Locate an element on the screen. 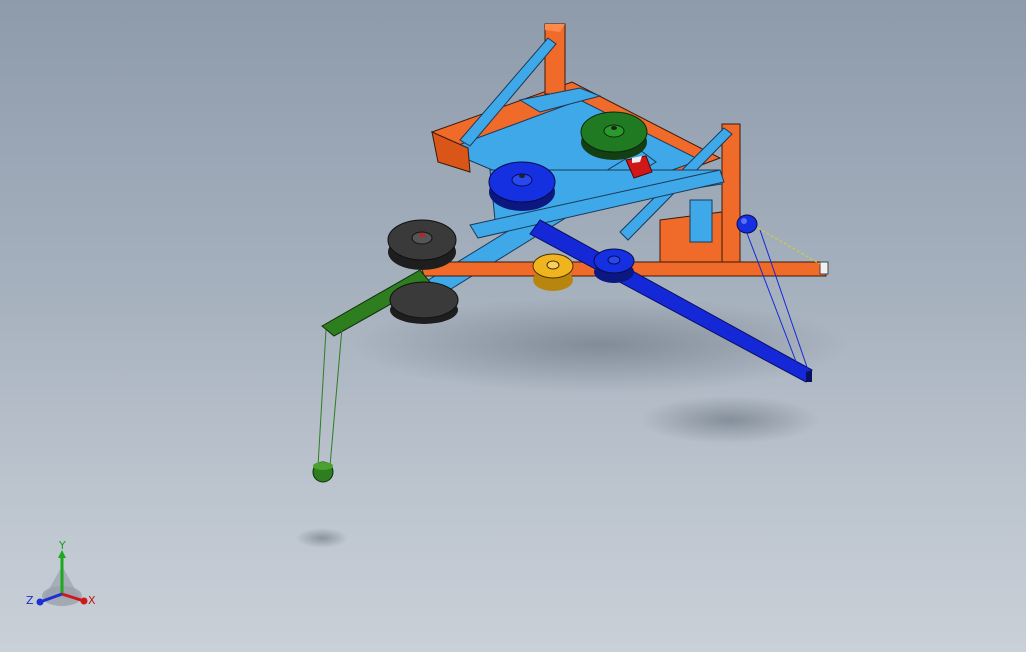  pulley-blue-side is located at coordinates (747, 224).